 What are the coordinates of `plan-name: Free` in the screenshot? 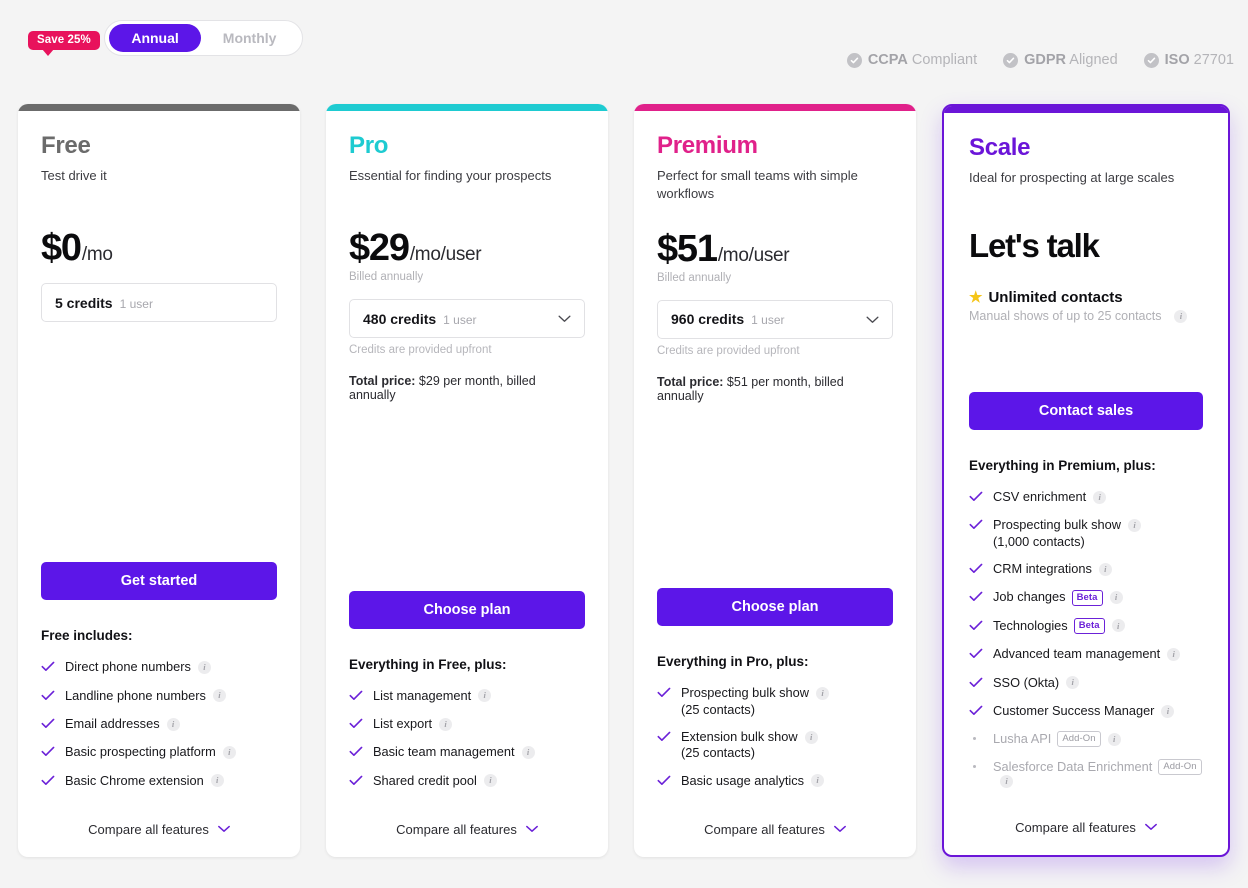 It's located at (66, 145).